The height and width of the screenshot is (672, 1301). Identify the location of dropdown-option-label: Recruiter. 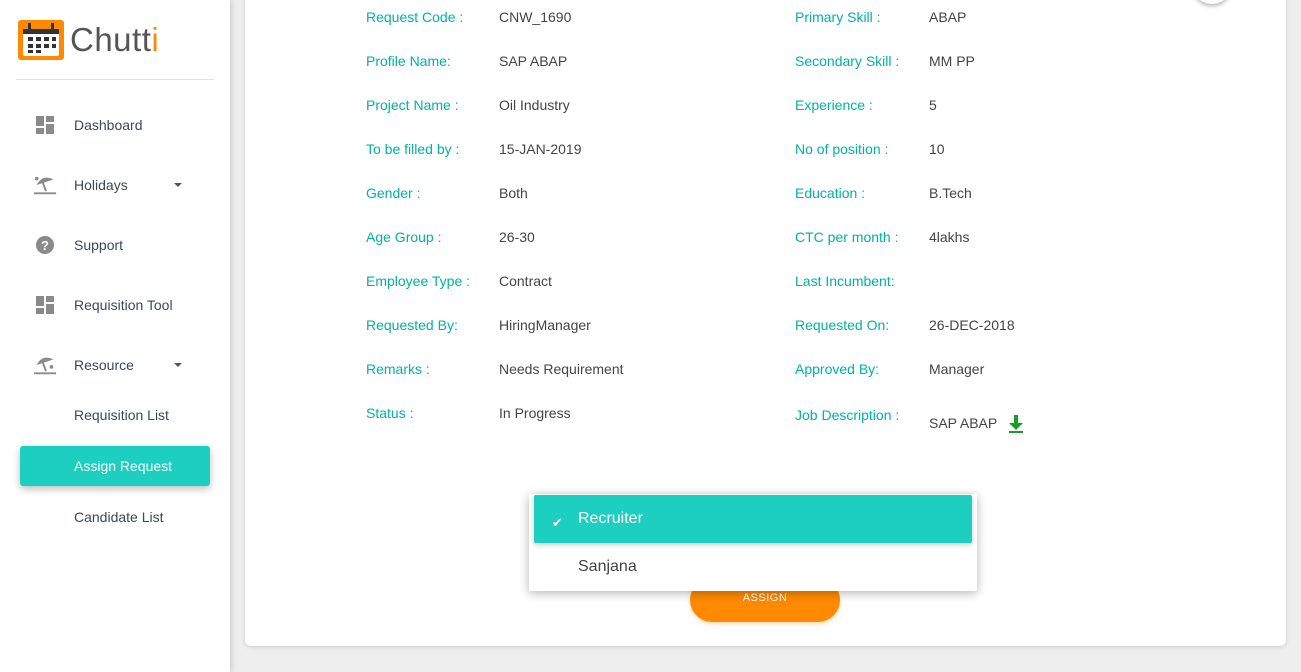
(610, 518).